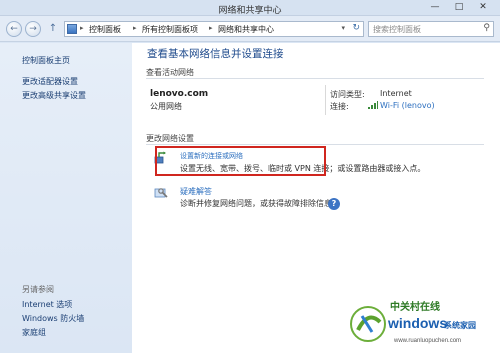 The height and width of the screenshot is (353, 500). I want to click on up-button: ↑, so click(53, 29).